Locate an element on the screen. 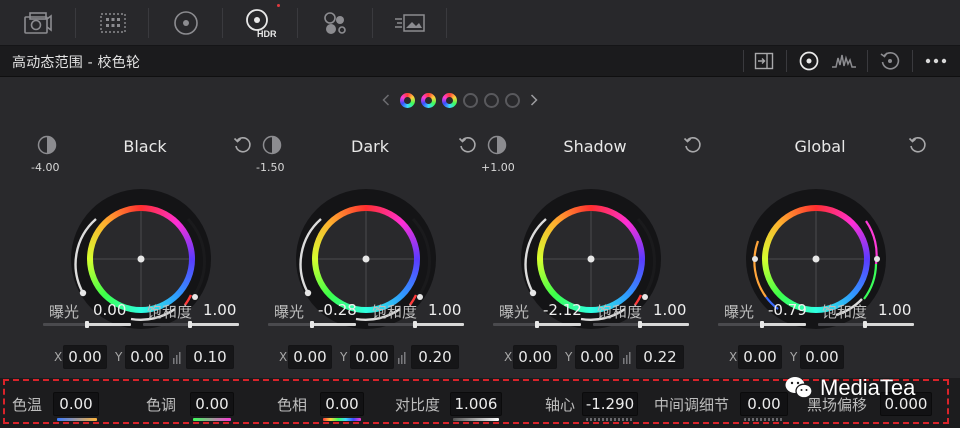 The height and width of the screenshot is (428, 960). tint-field: 0.00 is located at coordinates (212, 404).